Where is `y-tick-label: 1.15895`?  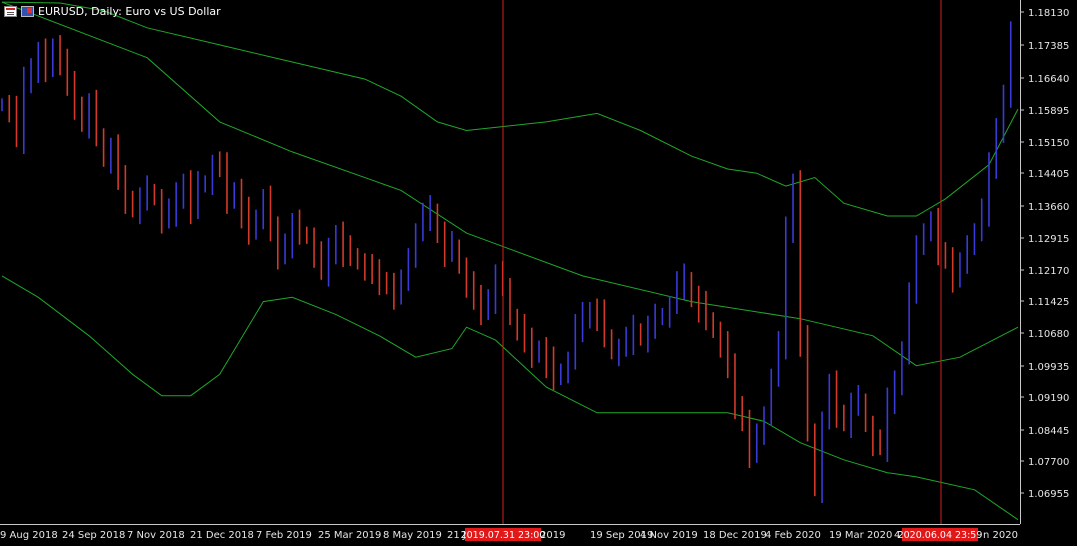 y-tick-label: 1.15895 is located at coordinates (1048, 111).